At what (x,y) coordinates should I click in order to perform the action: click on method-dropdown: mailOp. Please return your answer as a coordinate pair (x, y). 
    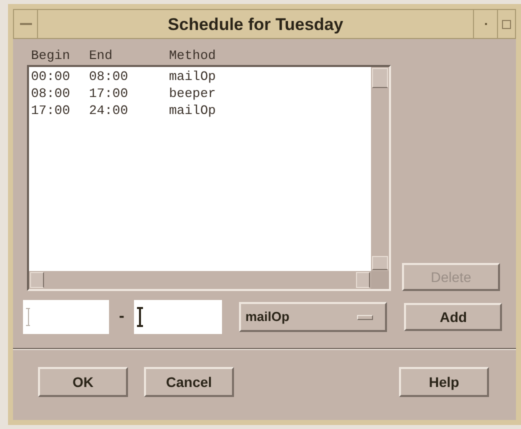
    Looking at the image, I should click on (313, 317).